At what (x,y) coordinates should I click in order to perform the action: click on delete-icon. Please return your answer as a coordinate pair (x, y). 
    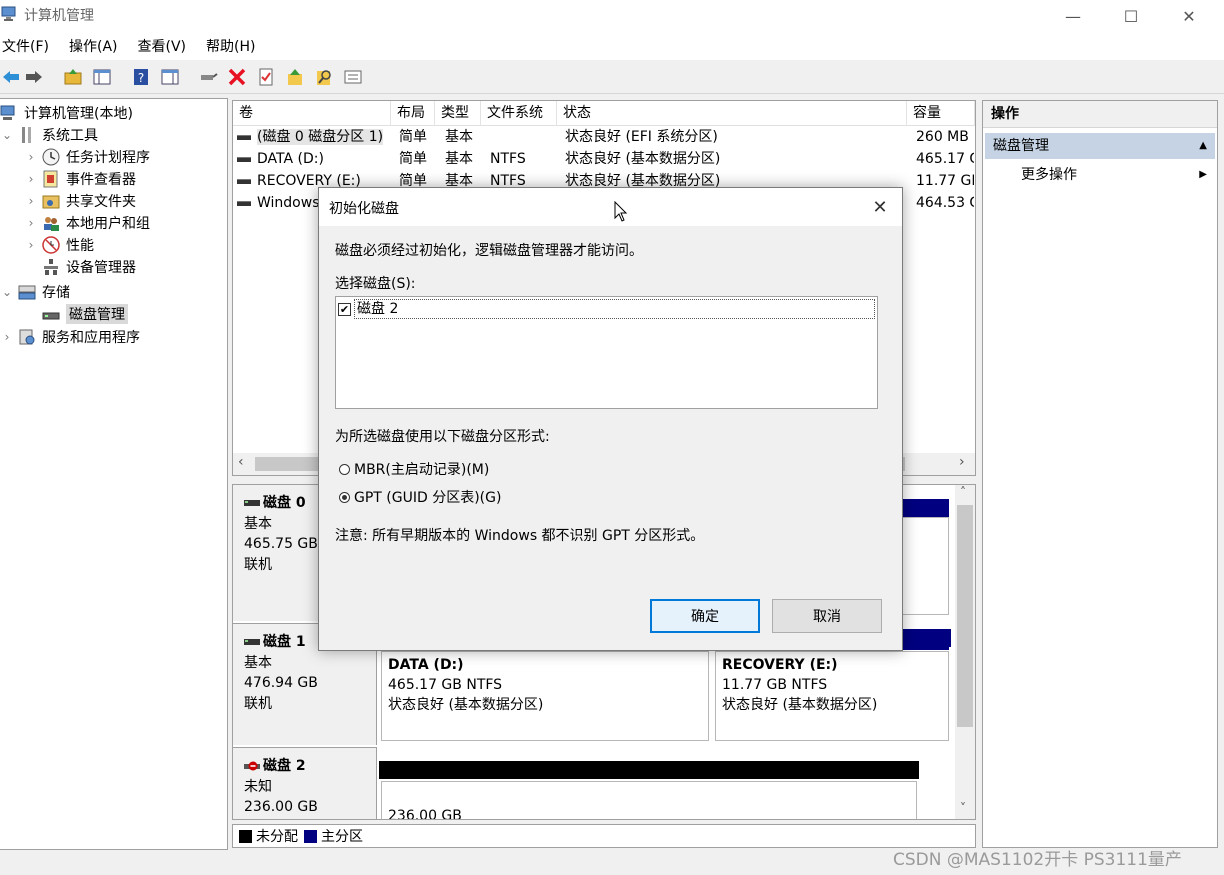
    Looking at the image, I should click on (237, 77).